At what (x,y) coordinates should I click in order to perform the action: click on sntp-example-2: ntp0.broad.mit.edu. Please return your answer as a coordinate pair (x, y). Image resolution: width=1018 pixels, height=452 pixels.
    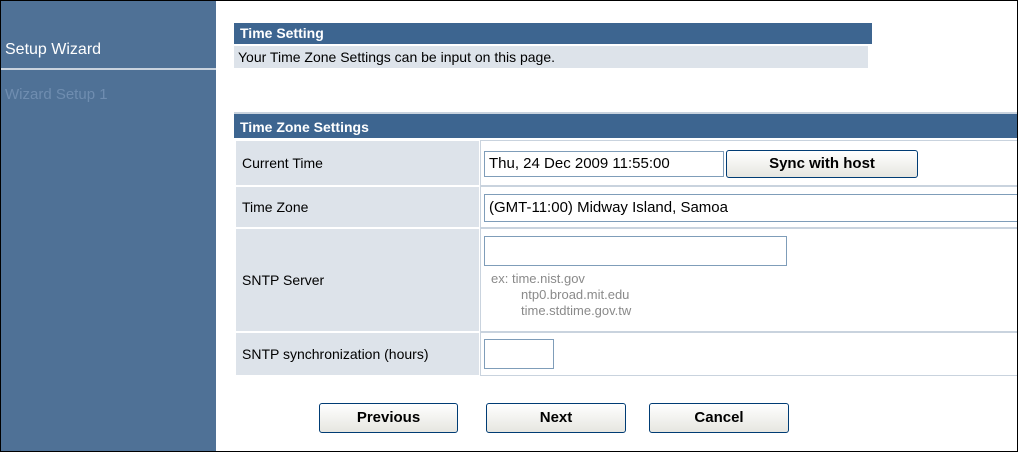
    Looking at the image, I should click on (575, 294).